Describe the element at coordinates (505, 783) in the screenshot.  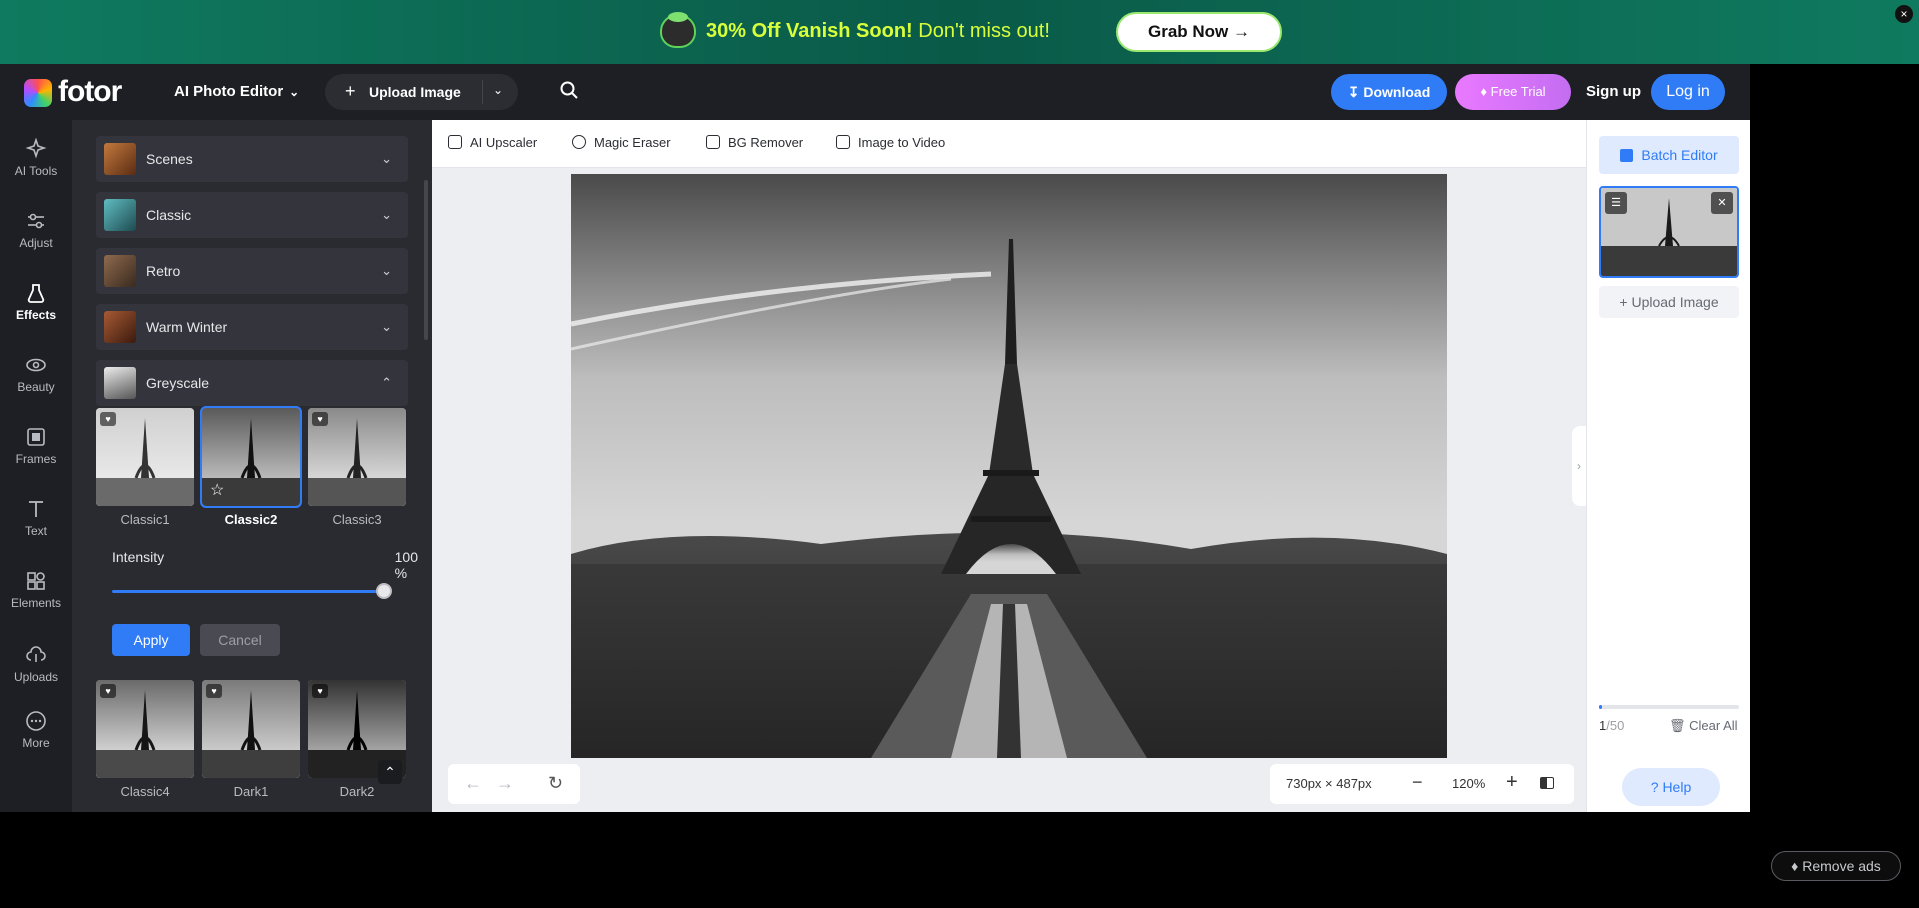
I see `redo-arrow-right-icon: →` at that location.